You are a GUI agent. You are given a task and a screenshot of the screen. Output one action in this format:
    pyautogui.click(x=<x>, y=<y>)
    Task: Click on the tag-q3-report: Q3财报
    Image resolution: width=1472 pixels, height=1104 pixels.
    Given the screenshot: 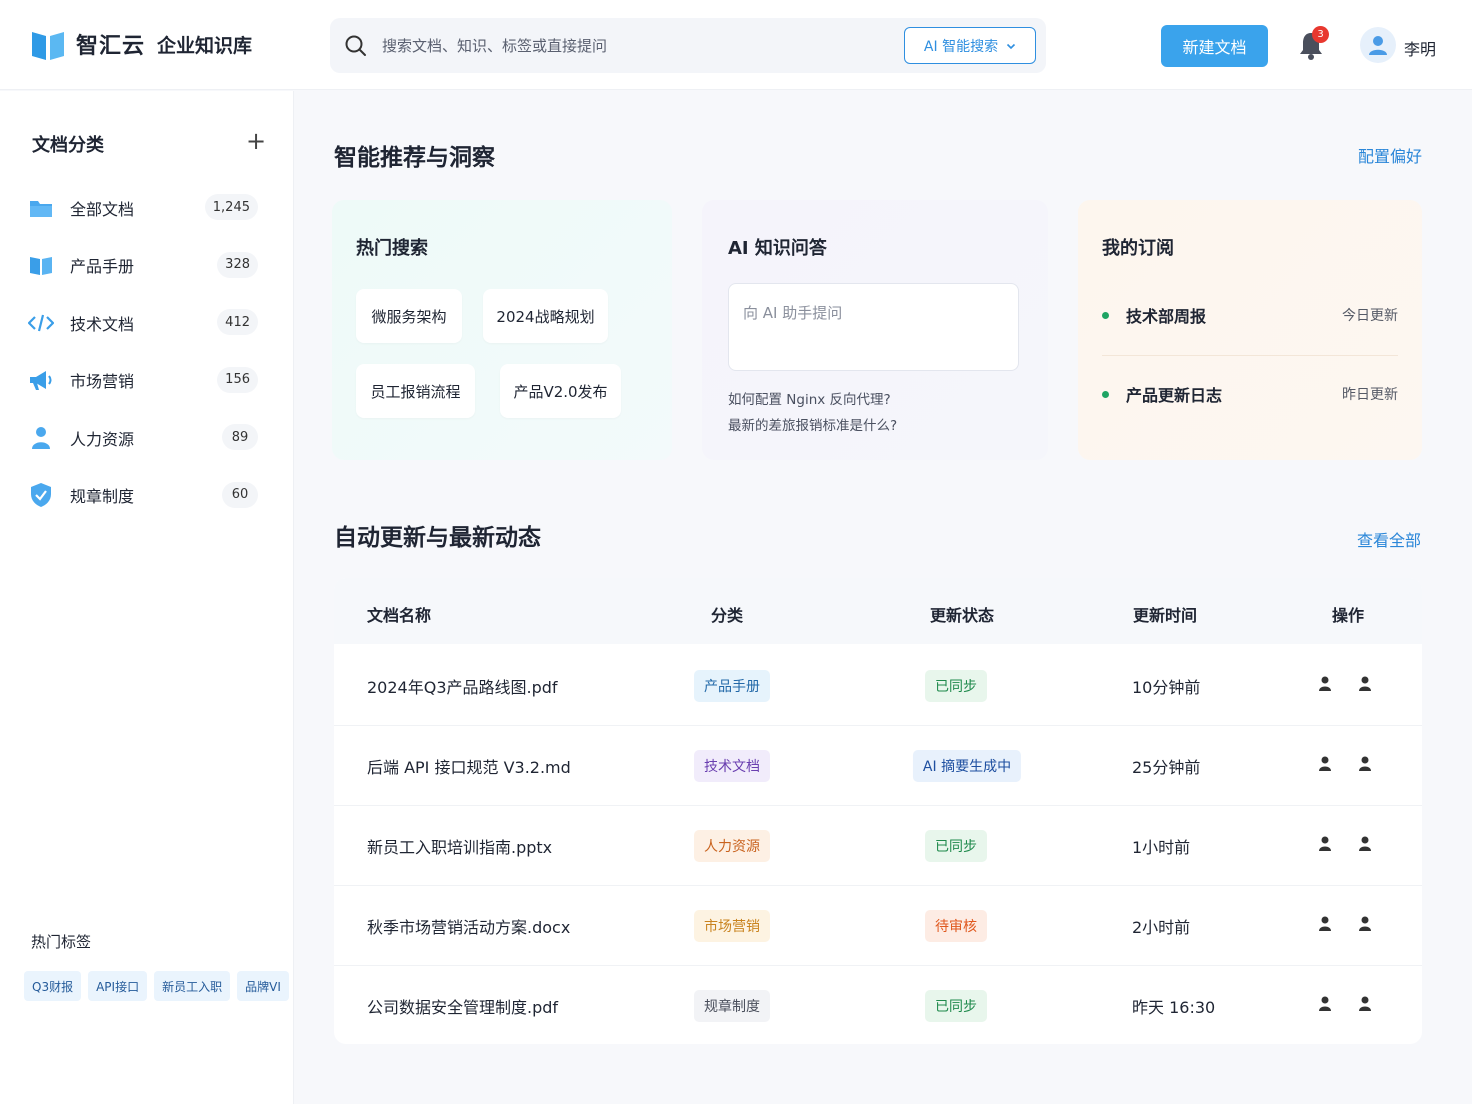 What is the action you would take?
    pyautogui.click(x=53, y=986)
    